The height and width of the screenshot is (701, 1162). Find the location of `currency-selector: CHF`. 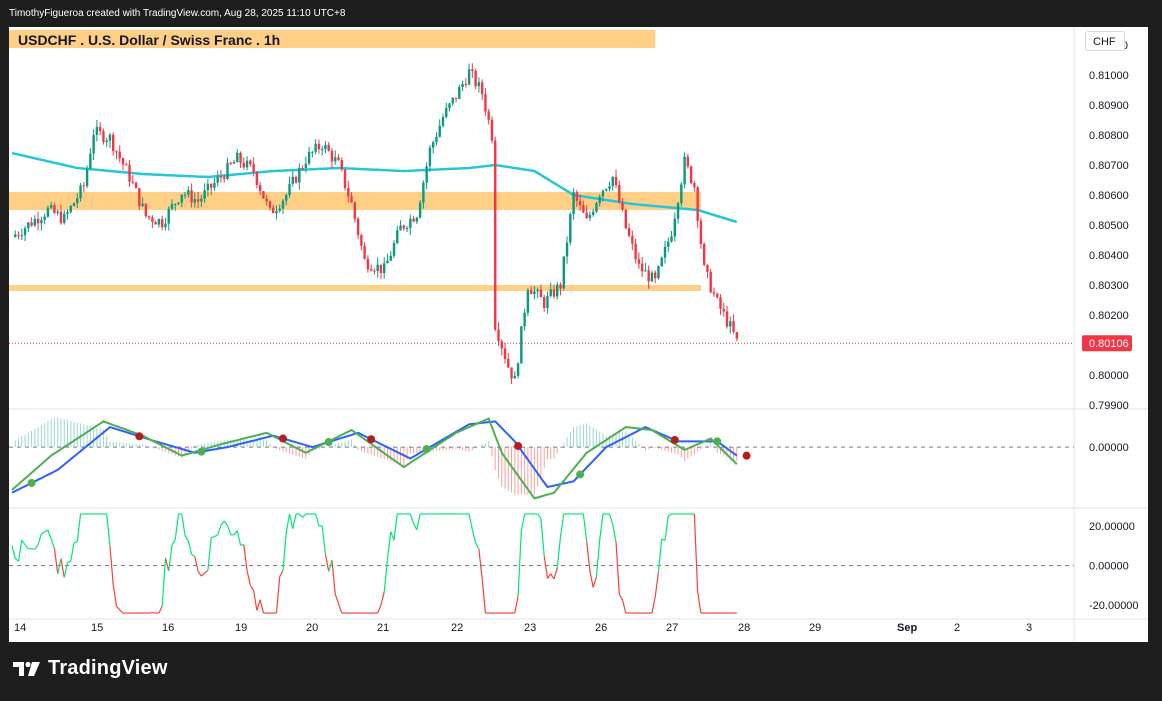

currency-selector: CHF is located at coordinates (1105, 41).